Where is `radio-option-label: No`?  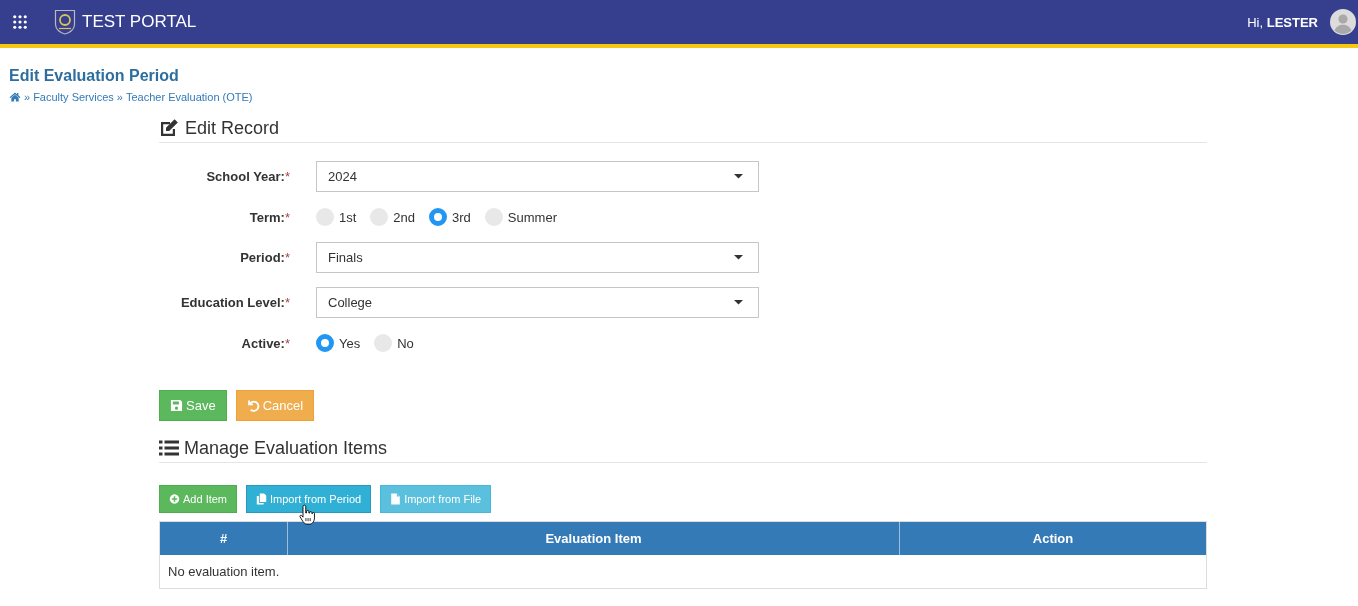
radio-option-label: No is located at coordinates (405, 343).